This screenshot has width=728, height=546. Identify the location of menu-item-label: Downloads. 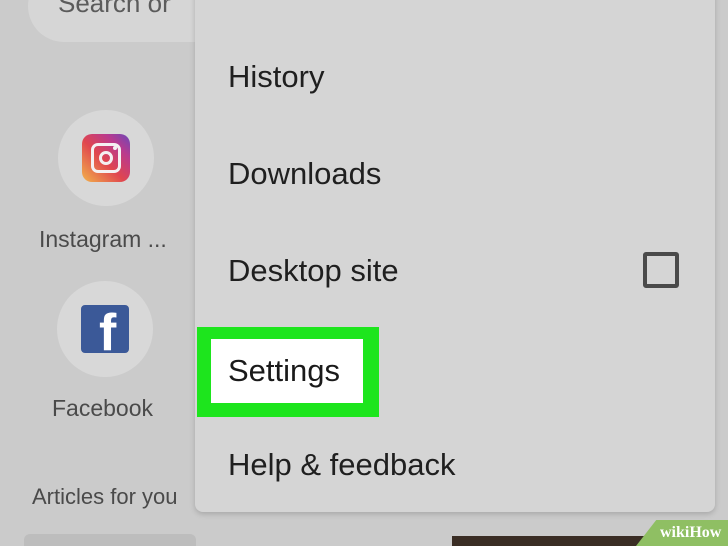
(305, 173).